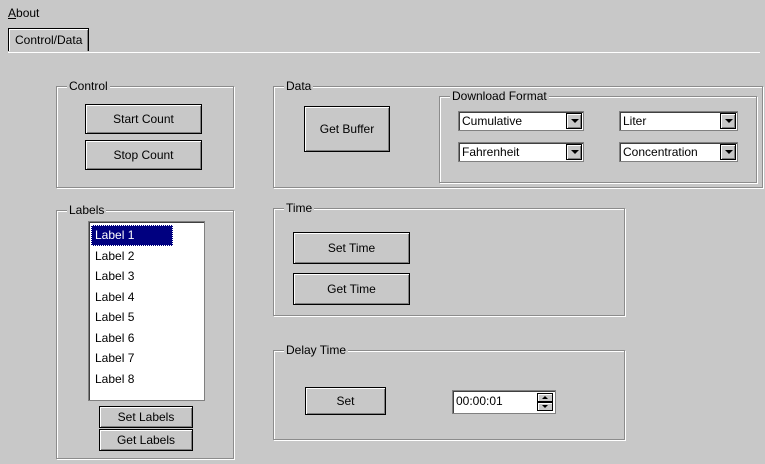 The height and width of the screenshot is (464, 765). I want to click on list-item: Label 4, so click(146, 297).